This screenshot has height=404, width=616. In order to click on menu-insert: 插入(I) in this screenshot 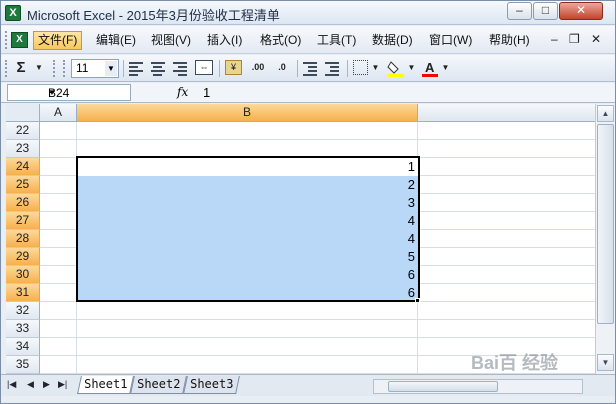, I will do `click(224, 40)`.